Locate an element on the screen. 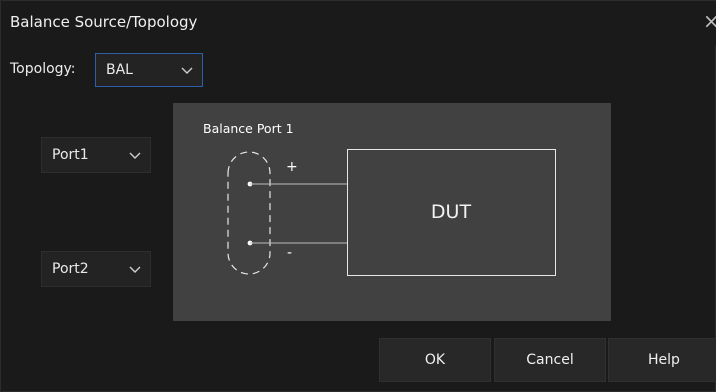 This screenshot has height=392, width=716. help-button: Help is located at coordinates (662, 360).